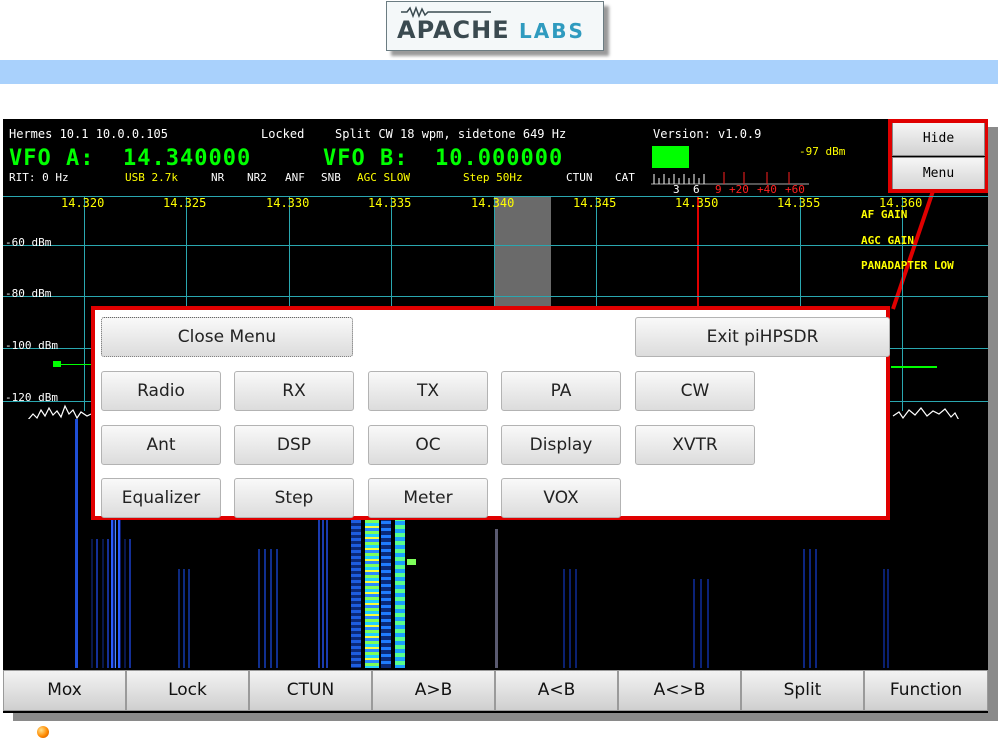 The height and width of the screenshot is (741, 998). What do you see at coordinates (428, 498) in the screenshot?
I see `meter-menu-button: Meter` at bounding box center [428, 498].